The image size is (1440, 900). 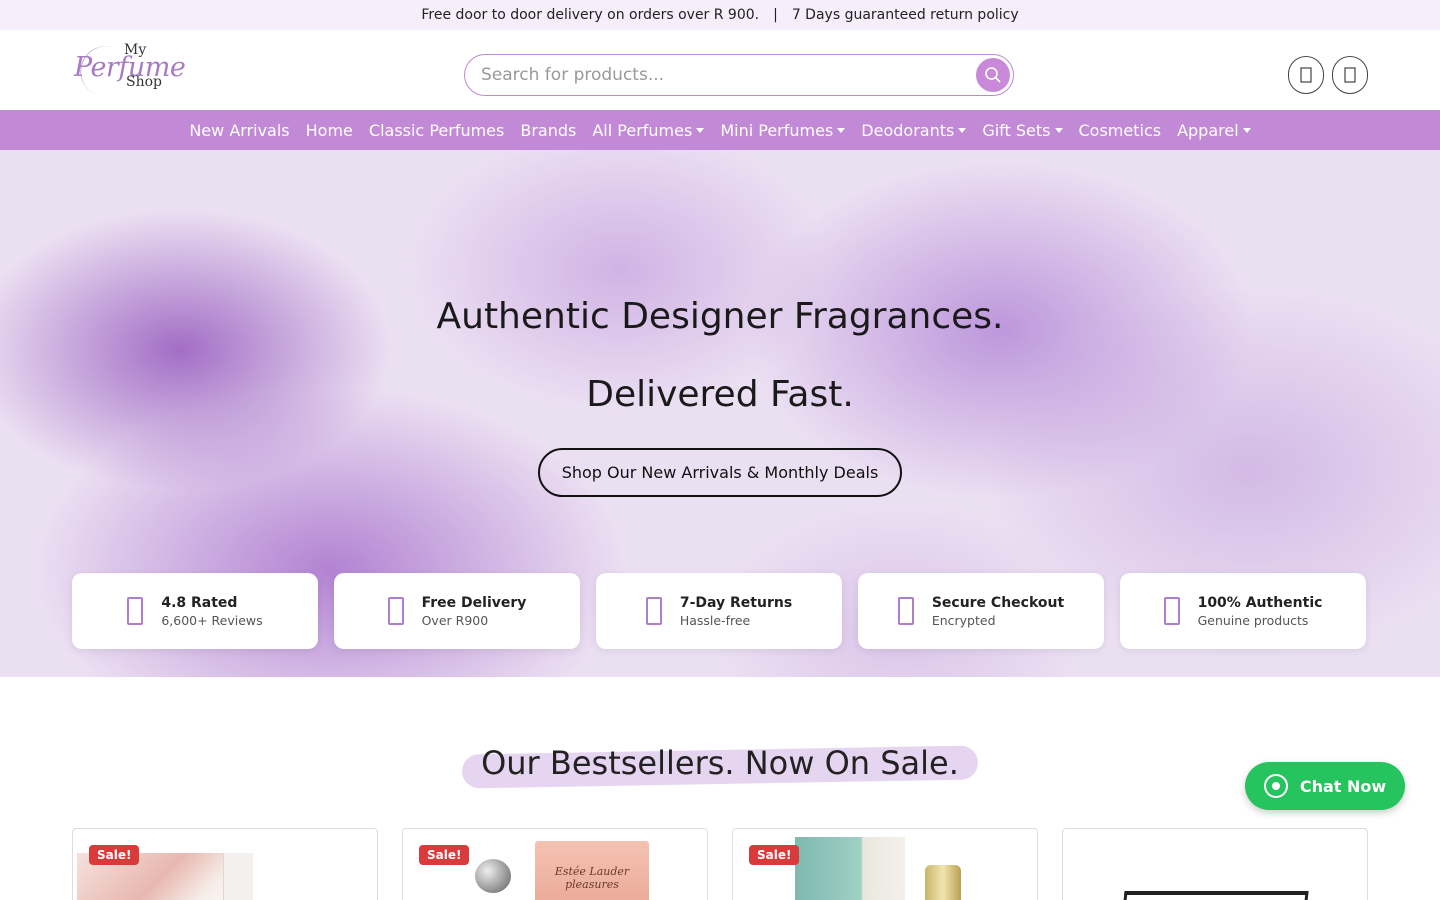 I want to click on nav-item-home: Home, so click(x=329, y=130).